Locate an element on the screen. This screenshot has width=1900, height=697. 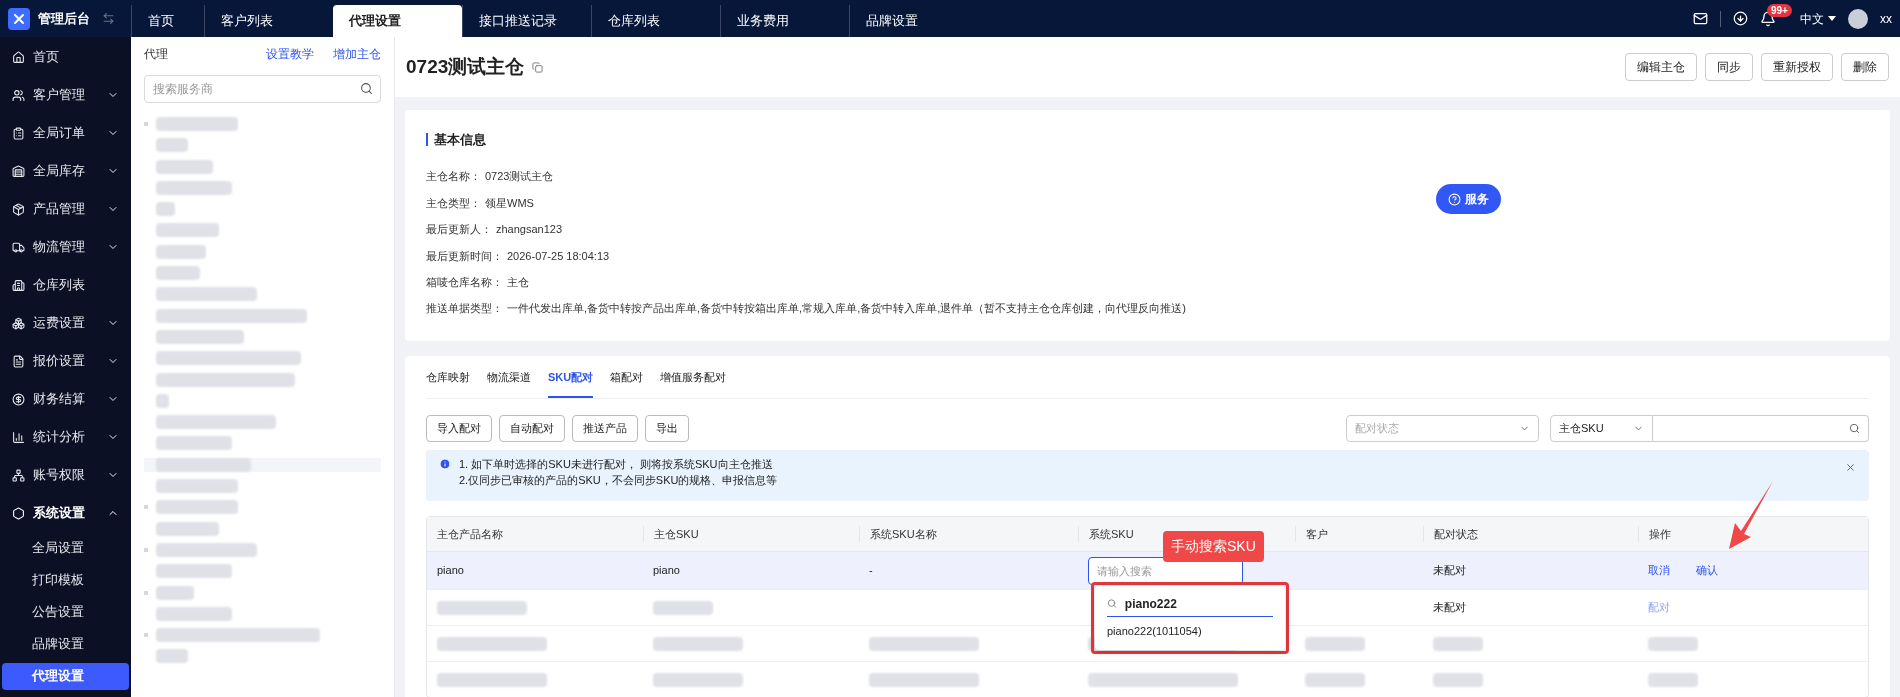
header-button: 编辑主仓 is located at coordinates (1661, 67).